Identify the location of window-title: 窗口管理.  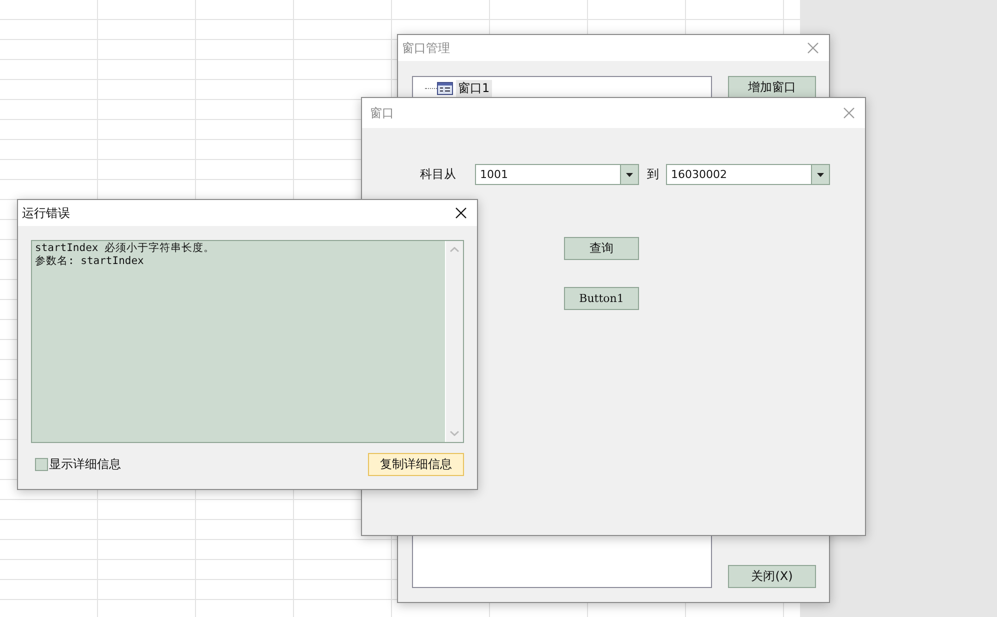
(426, 48).